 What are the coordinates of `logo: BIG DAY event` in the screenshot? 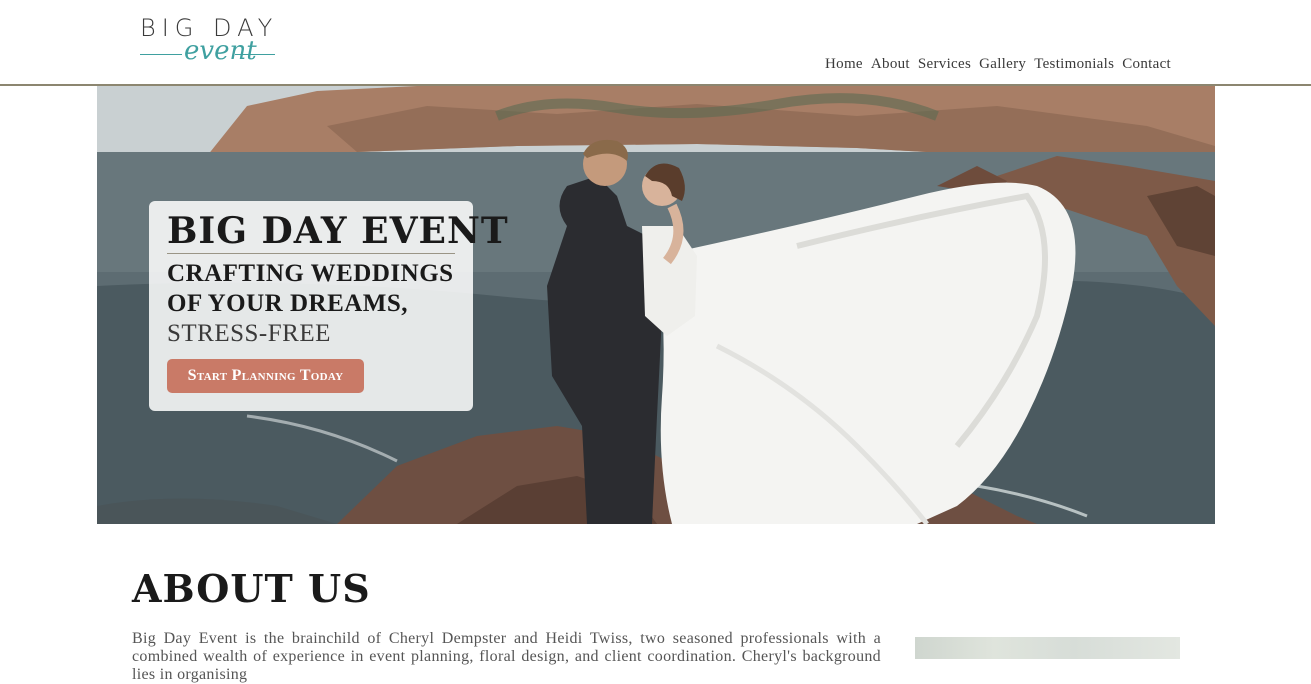 It's located at (210, 43).